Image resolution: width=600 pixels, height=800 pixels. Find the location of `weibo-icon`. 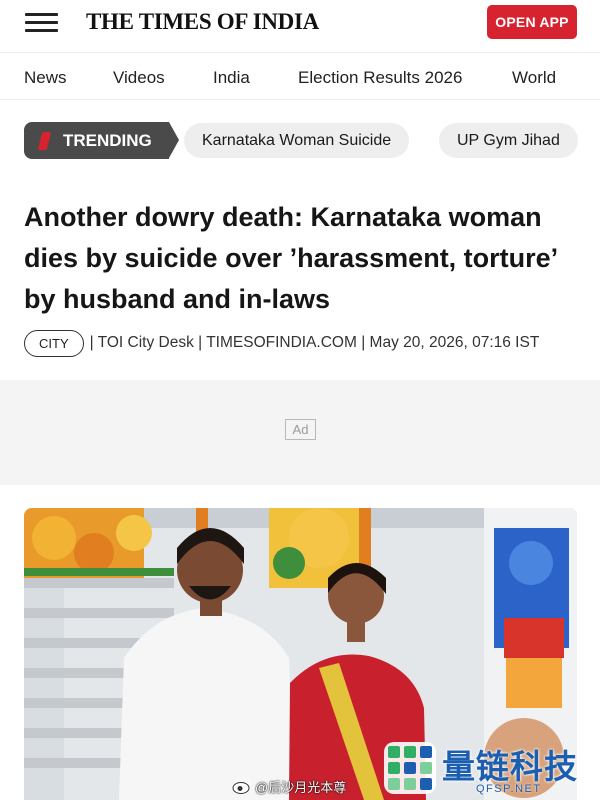

weibo-icon is located at coordinates (241, 786).